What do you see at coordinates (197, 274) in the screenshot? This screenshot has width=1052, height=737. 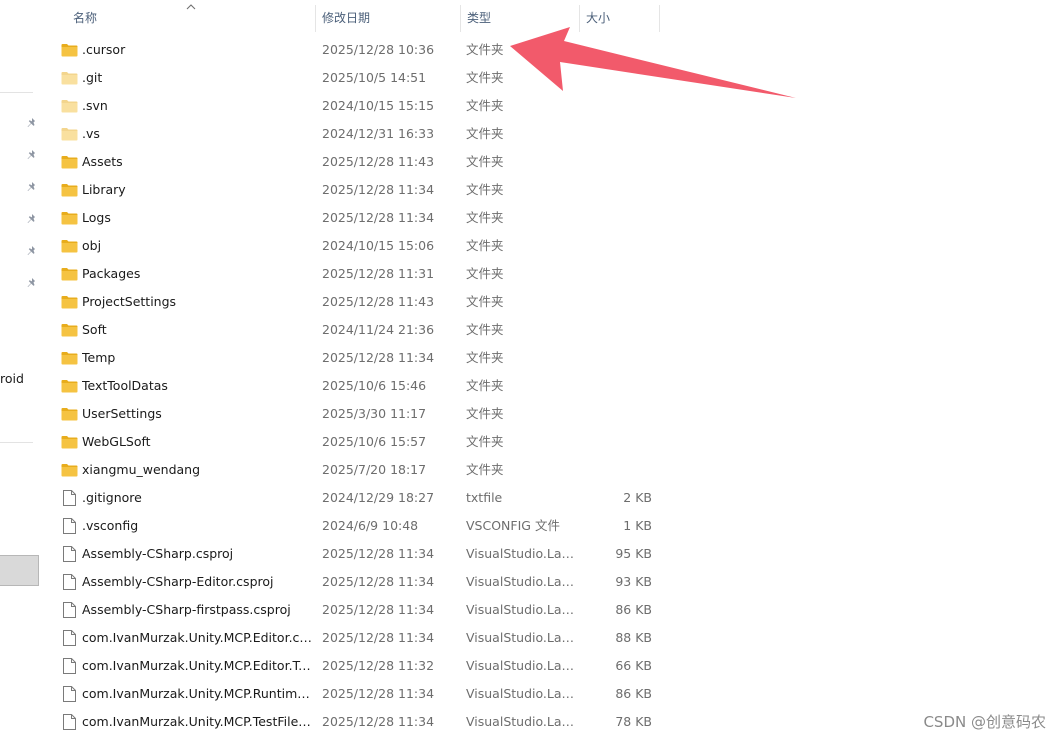 I see `file-name: Packages` at bounding box center [197, 274].